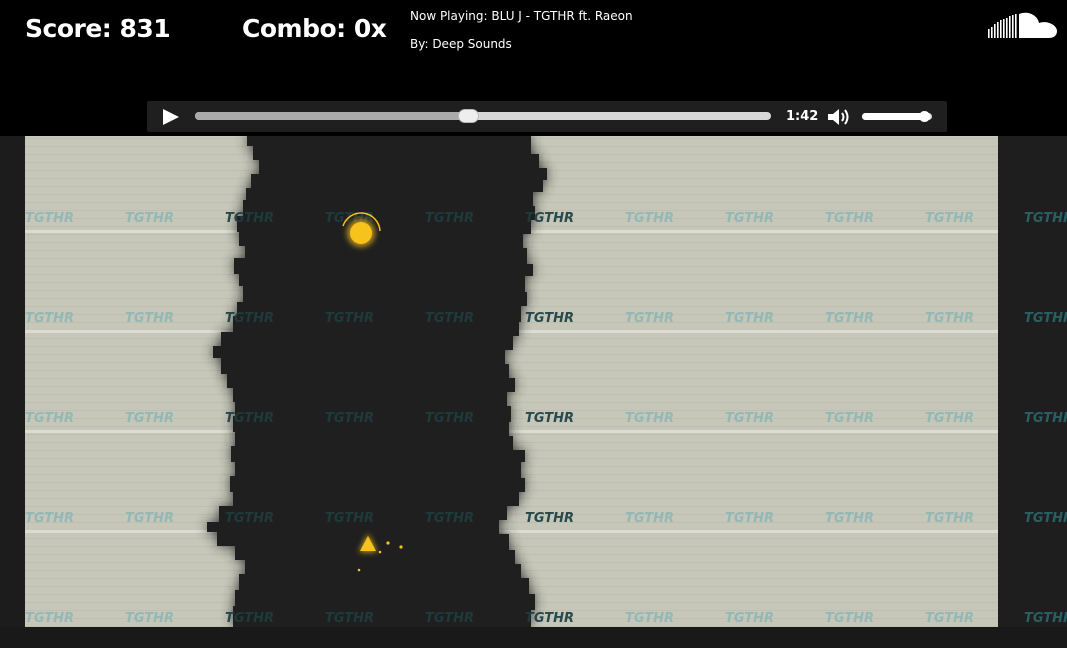 The height and width of the screenshot is (648, 1067). What do you see at coordinates (521, 16) in the screenshot?
I see `now-playing-label: Now Playing: BLU J - TGTHR ft. Raeon` at bounding box center [521, 16].